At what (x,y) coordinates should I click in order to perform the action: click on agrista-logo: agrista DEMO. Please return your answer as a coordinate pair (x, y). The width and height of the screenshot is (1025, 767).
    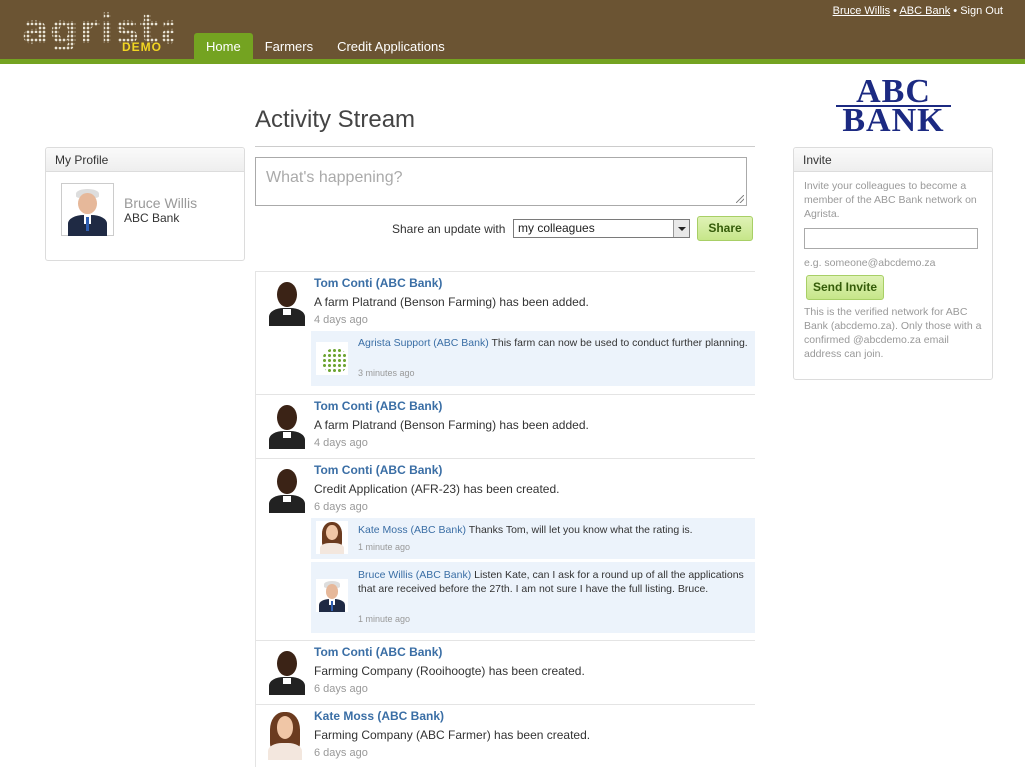
    Looking at the image, I should click on (104, 33).